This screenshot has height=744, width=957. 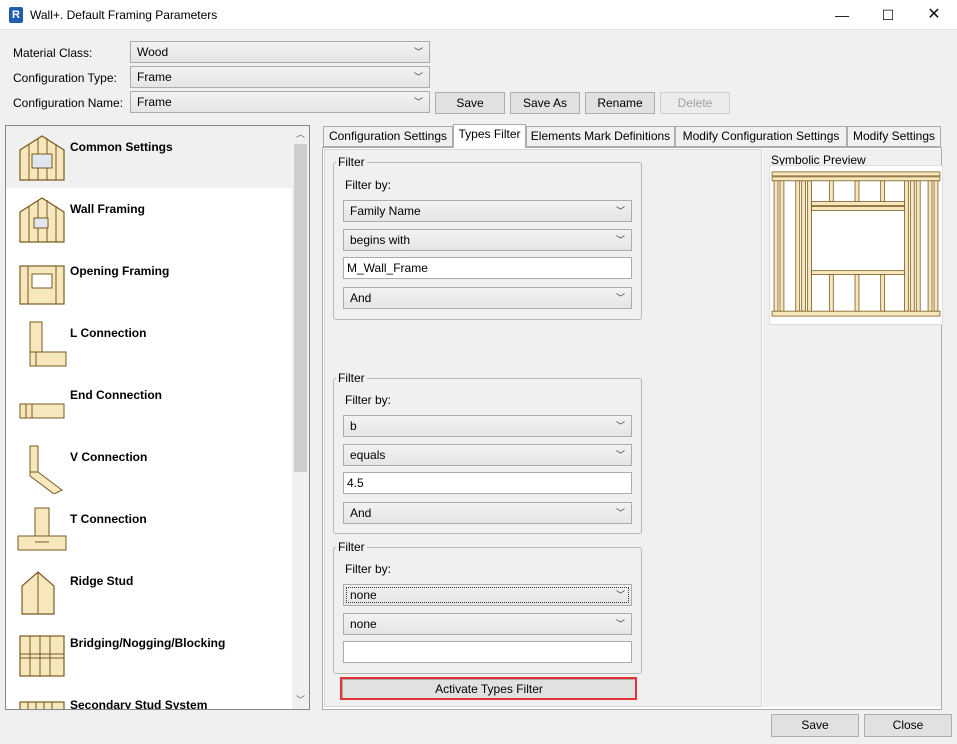 What do you see at coordinates (487, 652) in the screenshot?
I see `filter-3-value-input` at bounding box center [487, 652].